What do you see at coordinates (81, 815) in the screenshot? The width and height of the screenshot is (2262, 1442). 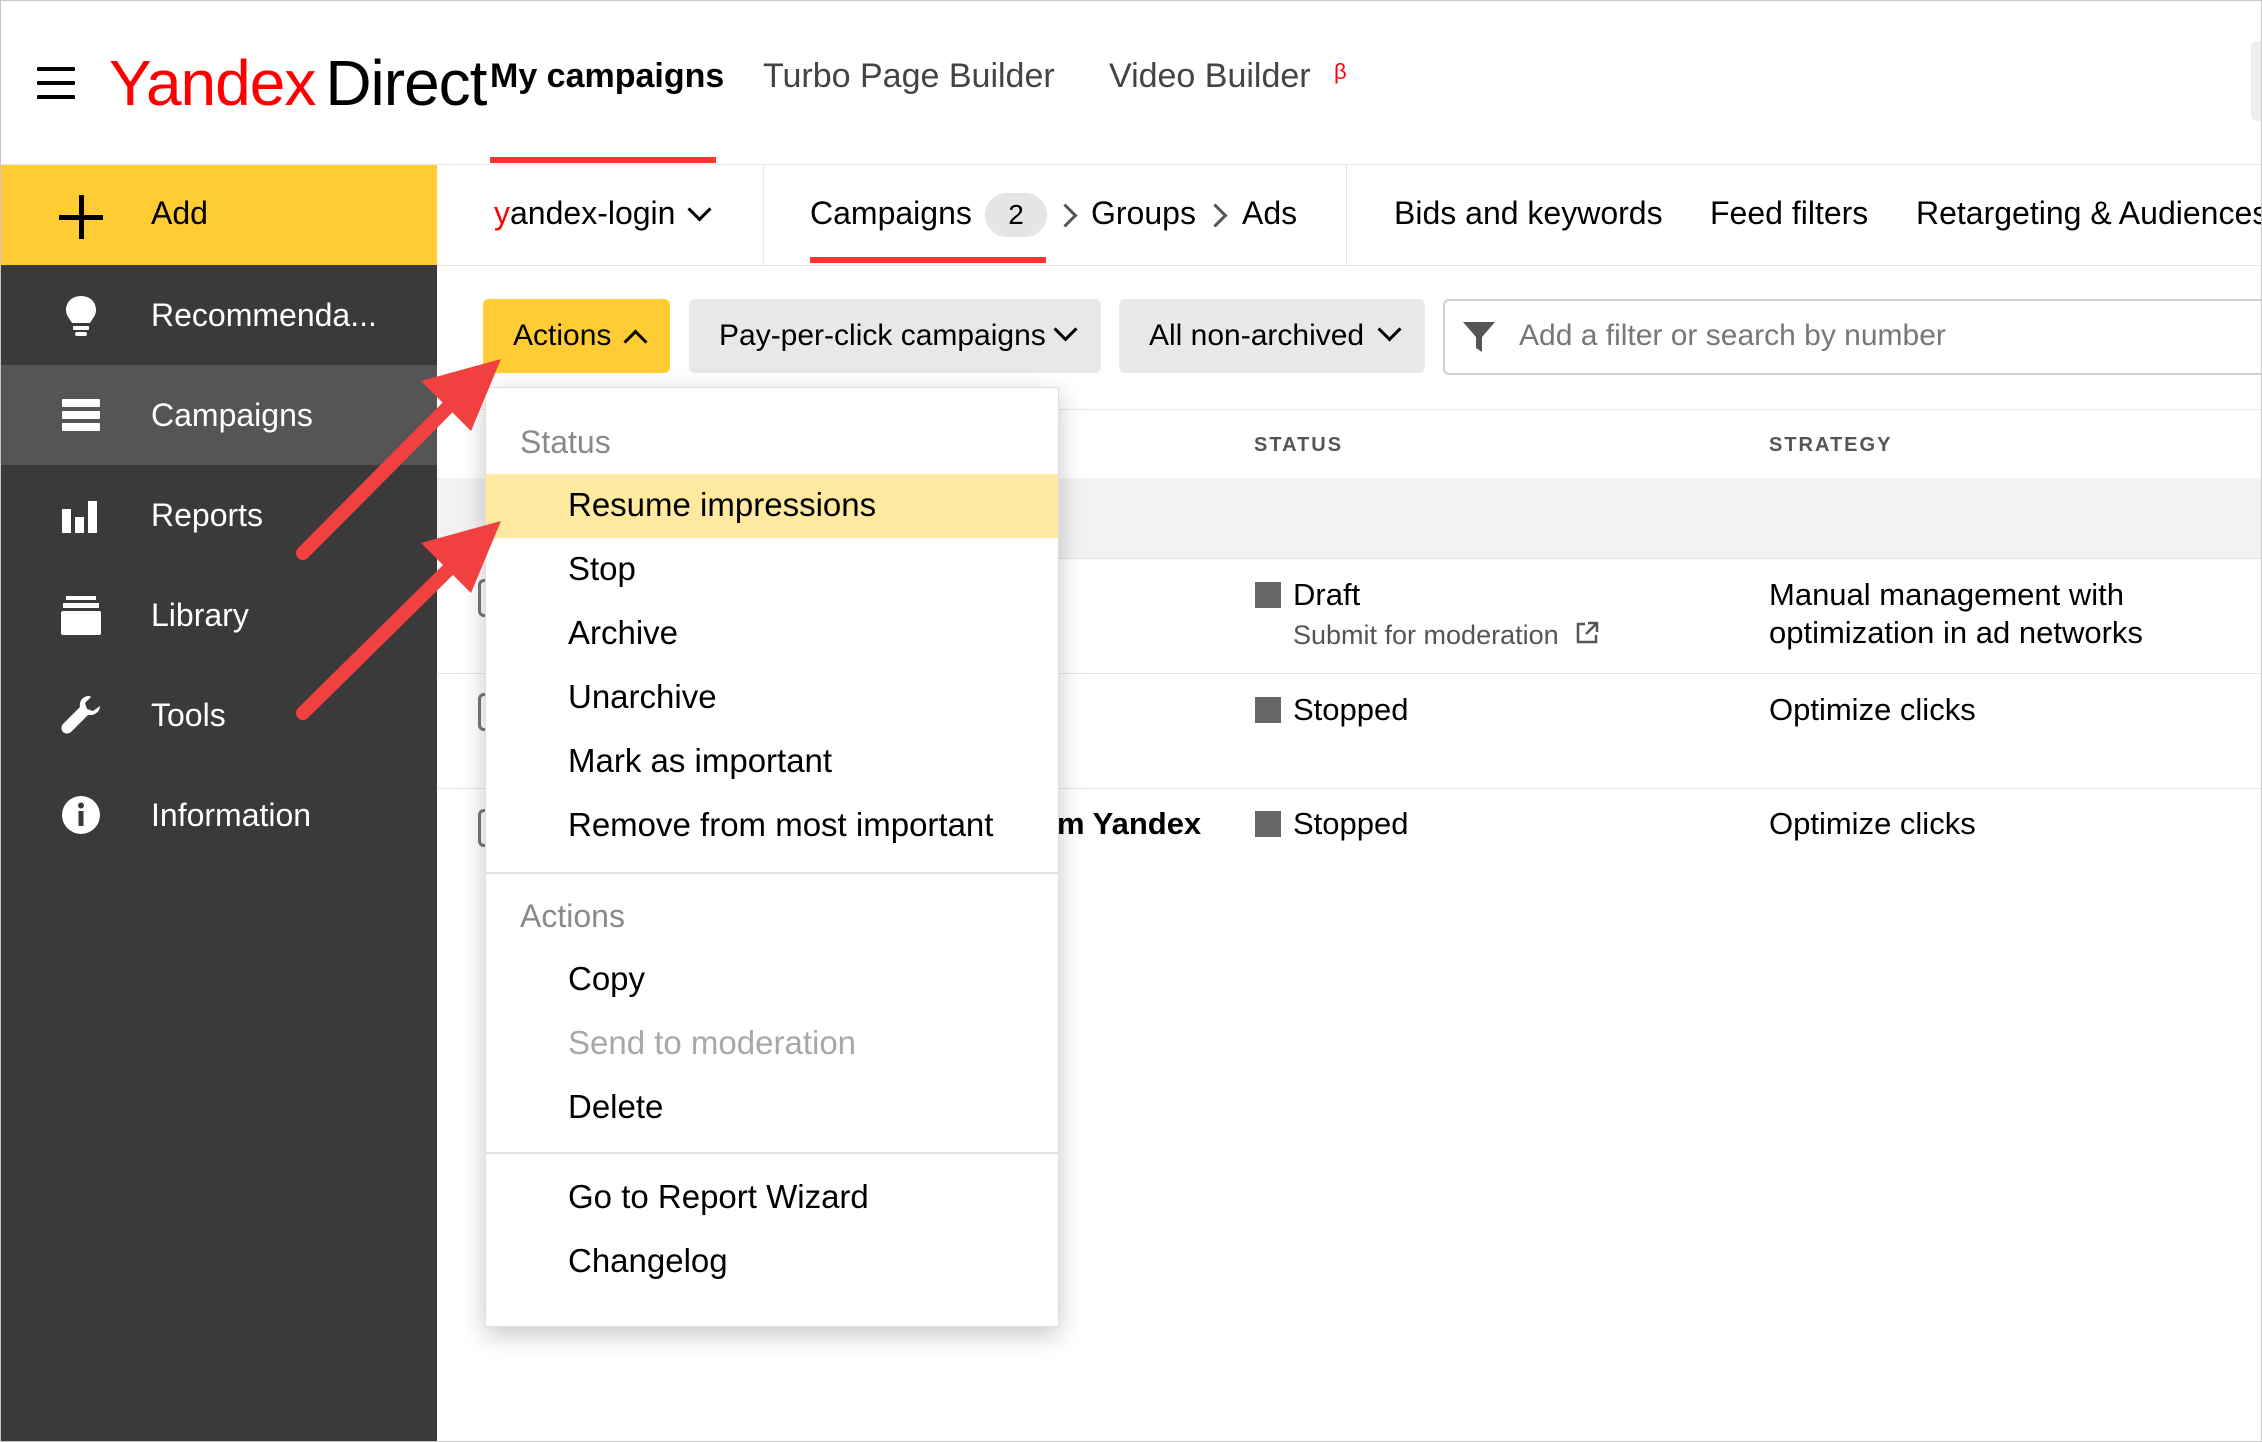 I see `info-icon` at bounding box center [81, 815].